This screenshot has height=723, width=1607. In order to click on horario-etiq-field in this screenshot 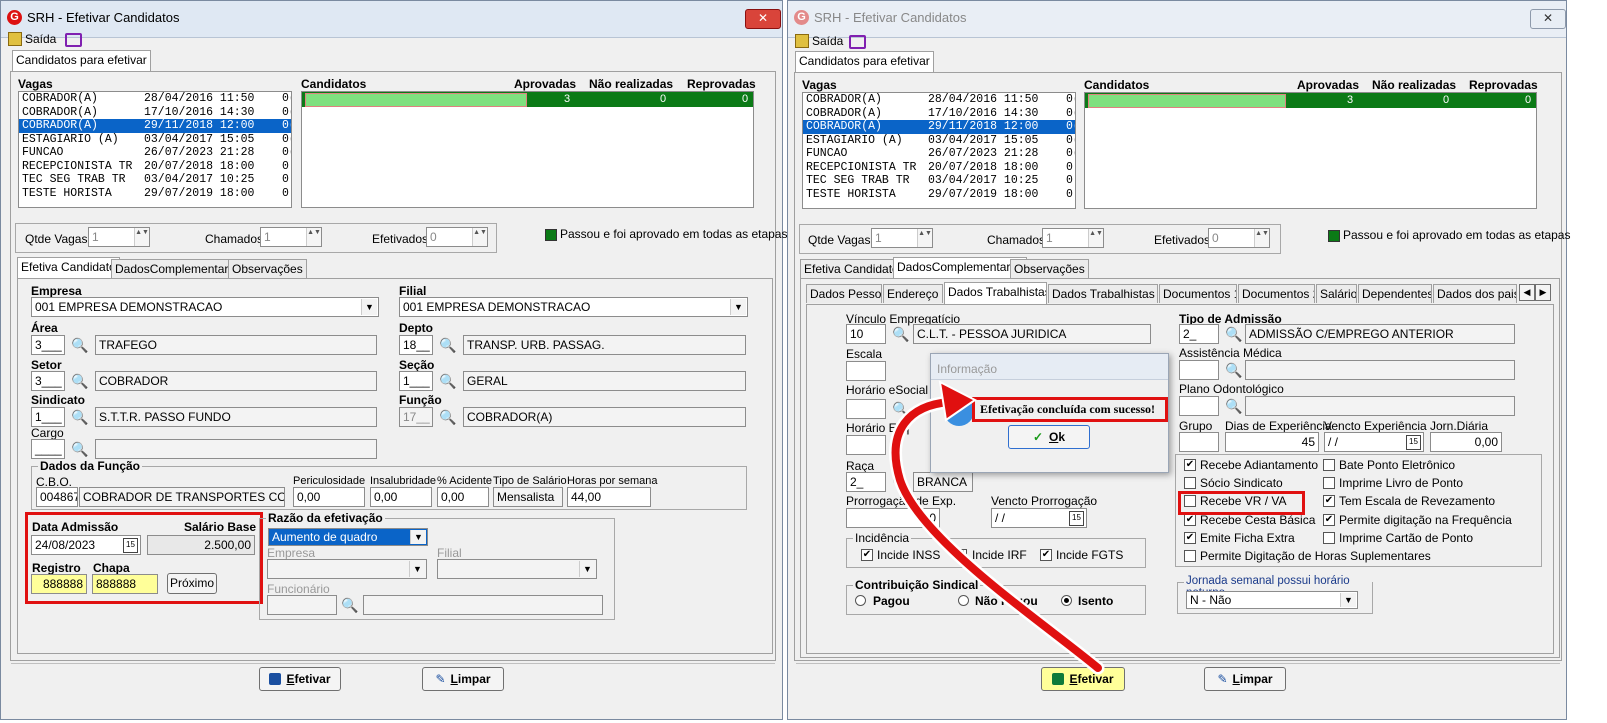, I will do `click(866, 445)`.